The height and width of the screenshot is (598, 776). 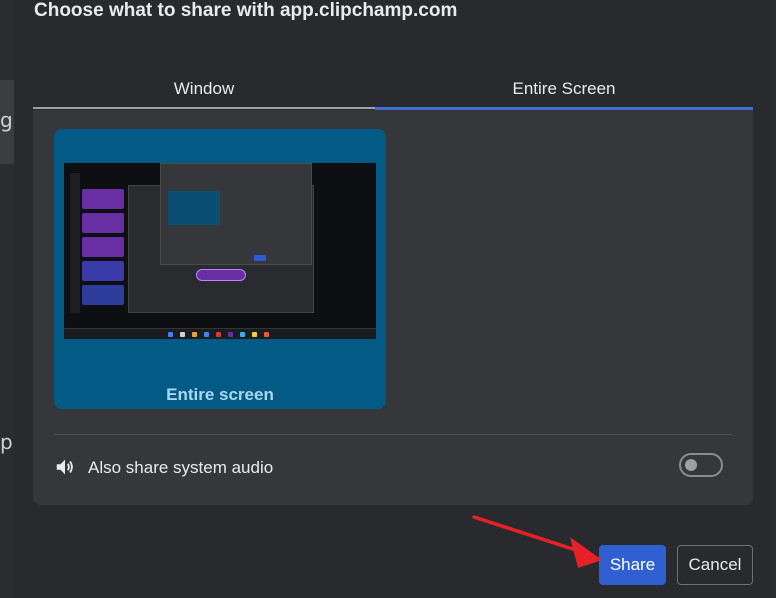 I want to click on tab-window: Window, so click(x=204, y=91).